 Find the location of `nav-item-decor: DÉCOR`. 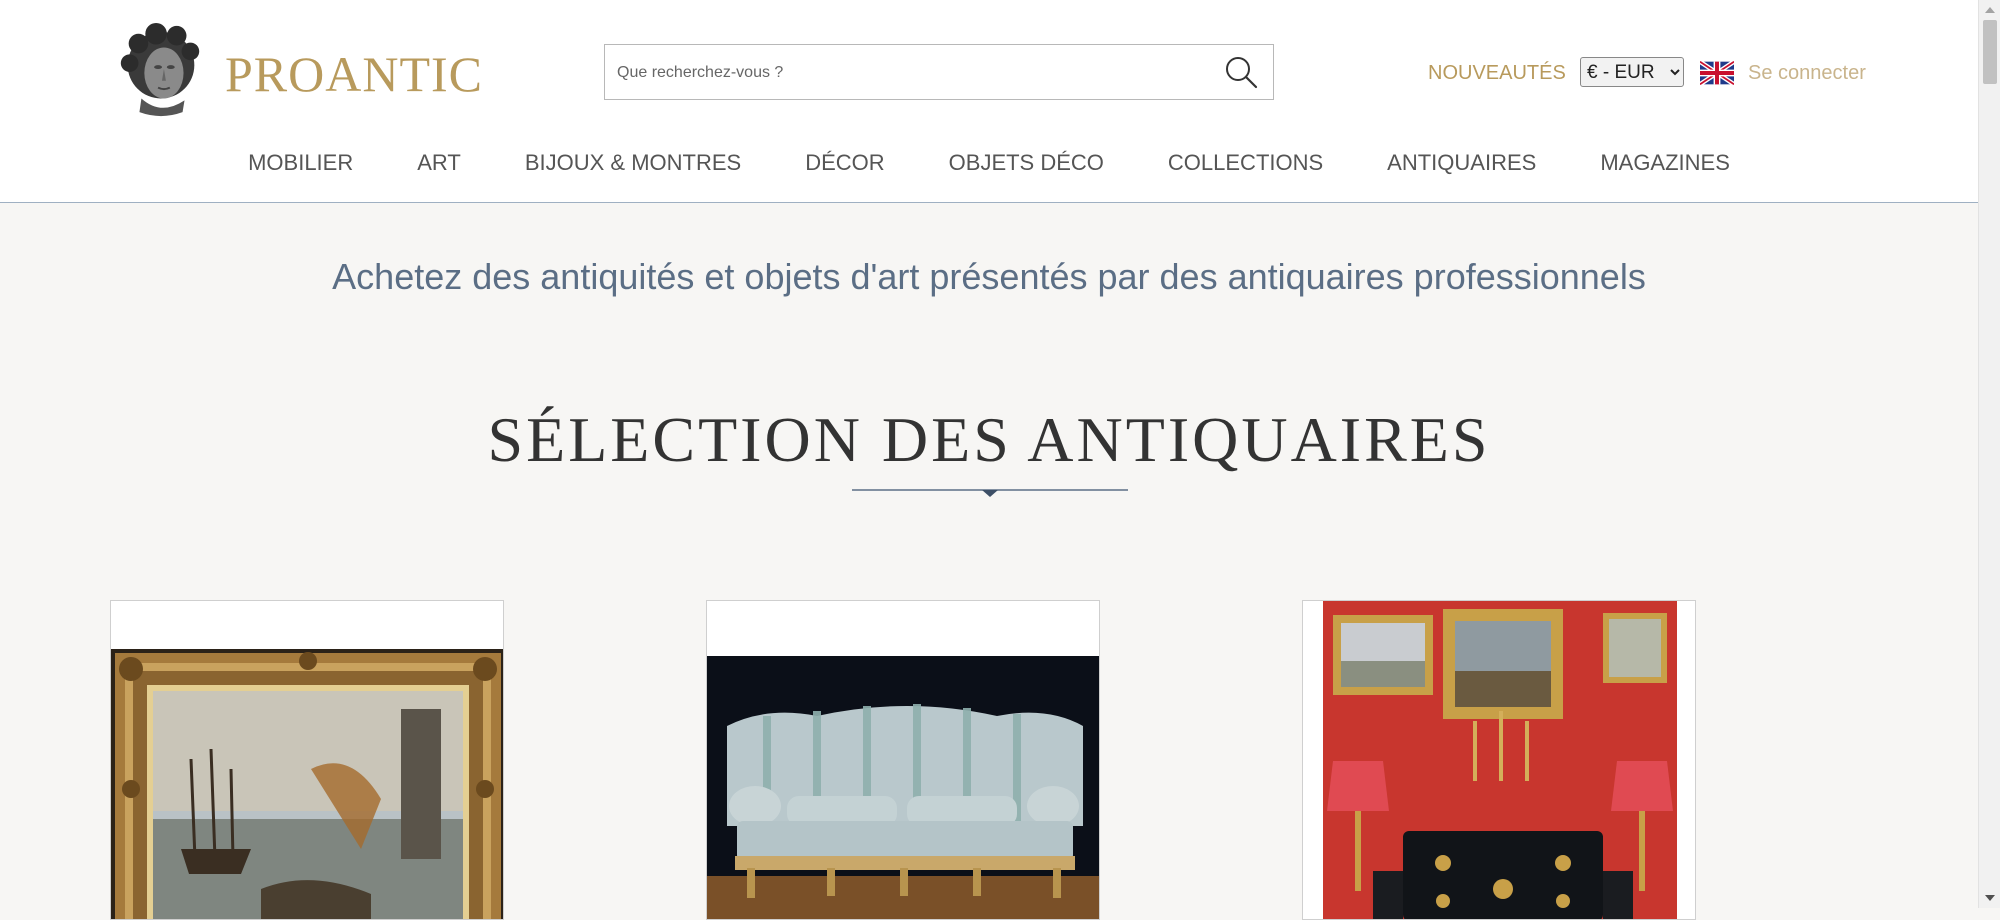

nav-item-decor: DÉCOR is located at coordinates (844, 163).